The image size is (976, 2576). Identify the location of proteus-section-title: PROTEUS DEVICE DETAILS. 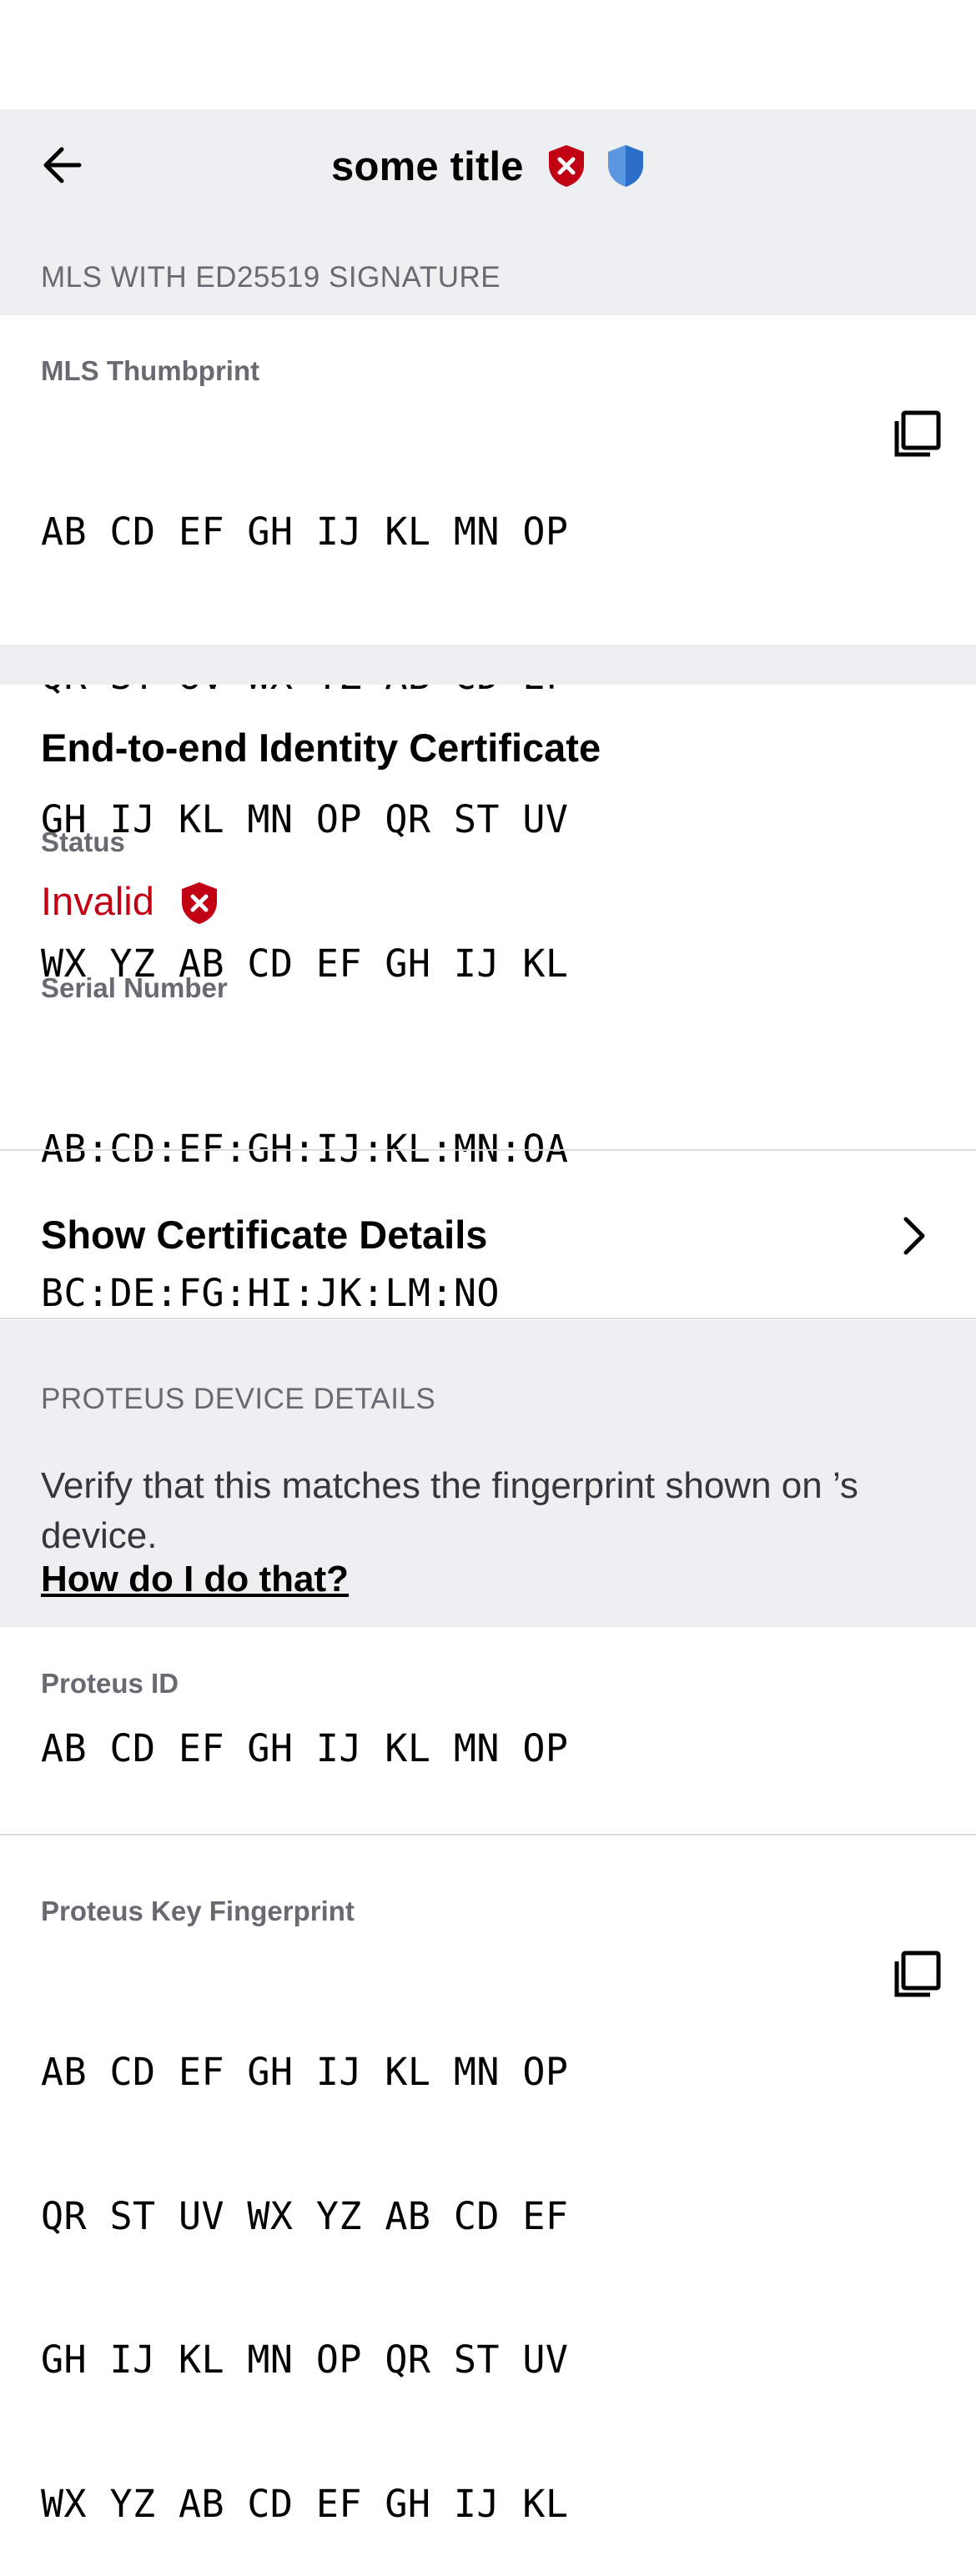
(238, 1399).